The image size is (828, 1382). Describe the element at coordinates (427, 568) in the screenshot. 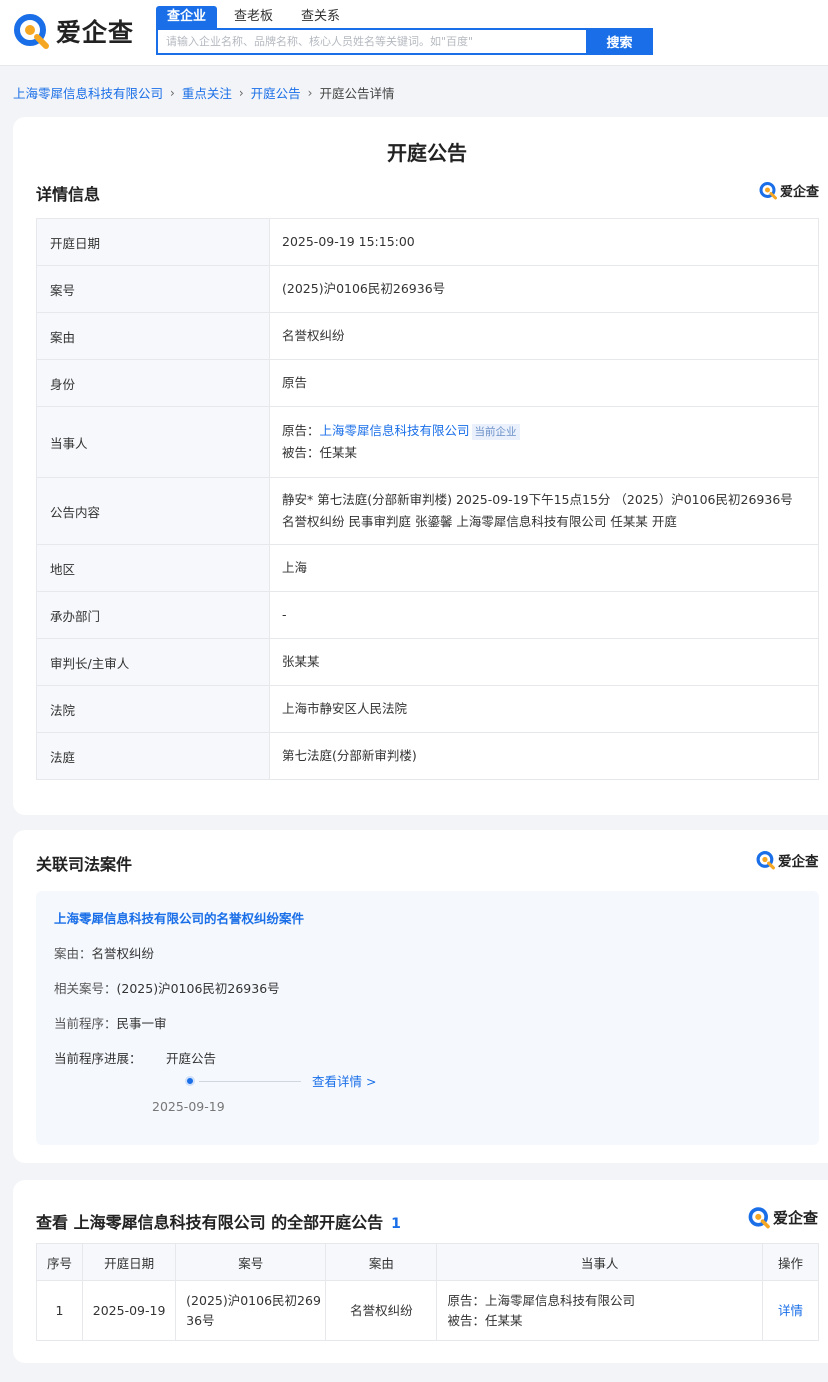

I see `table-row: 地区 上海` at that location.